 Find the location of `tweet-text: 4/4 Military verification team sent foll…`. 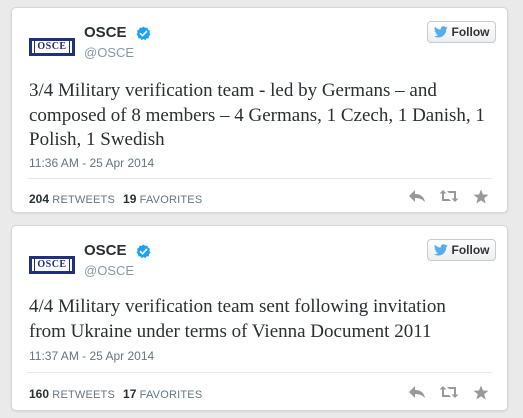

tweet-text: 4/4 Military verification team sent foll… is located at coordinates (237, 319).